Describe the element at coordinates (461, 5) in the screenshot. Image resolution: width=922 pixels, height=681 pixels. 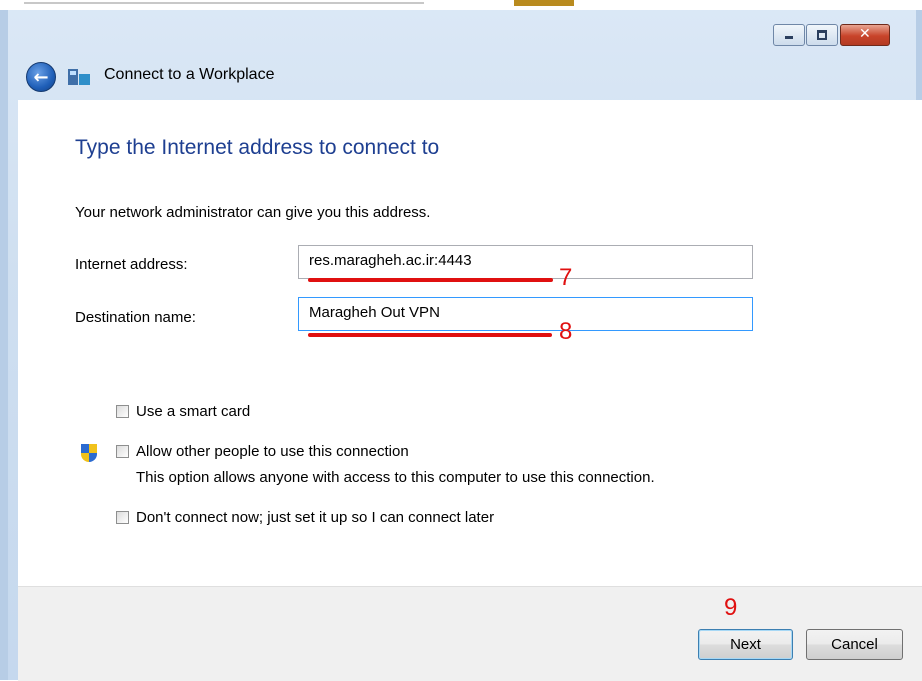
I see `background-window-edge` at that location.